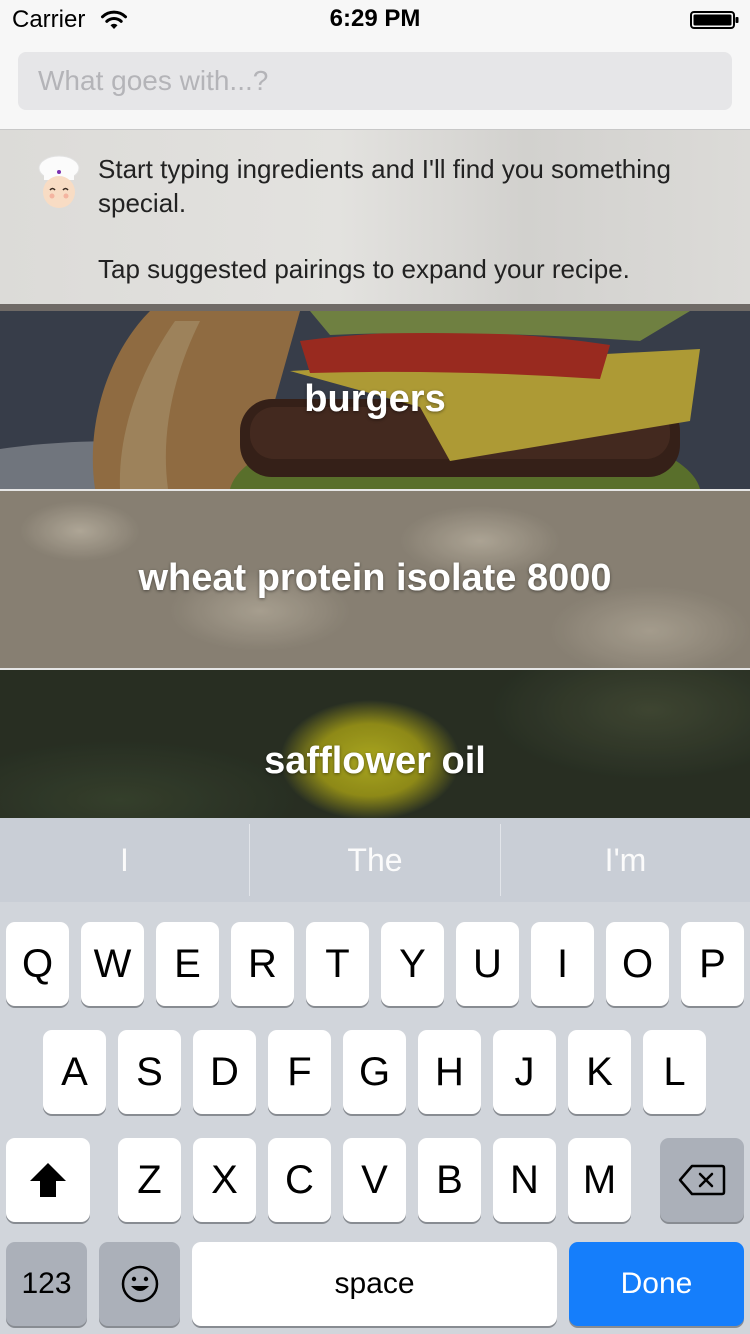 This screenshot has width=750, height=1334. Describe the element at coordinates (375, 307) in the screenshot. I see `panel-divider` at that location.